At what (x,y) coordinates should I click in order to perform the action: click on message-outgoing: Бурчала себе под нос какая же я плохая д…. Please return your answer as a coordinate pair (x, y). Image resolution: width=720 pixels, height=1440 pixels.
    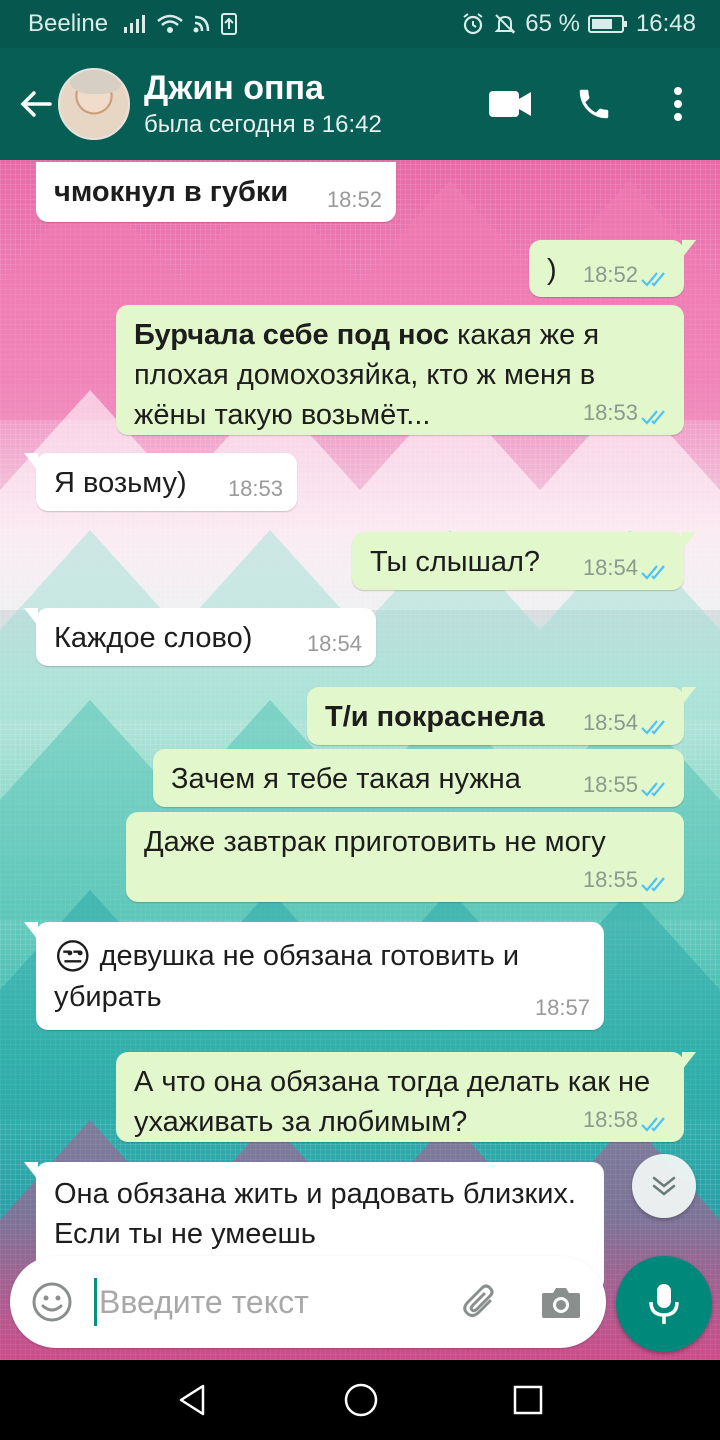
    Looking at the image, I should click on (400, 370).